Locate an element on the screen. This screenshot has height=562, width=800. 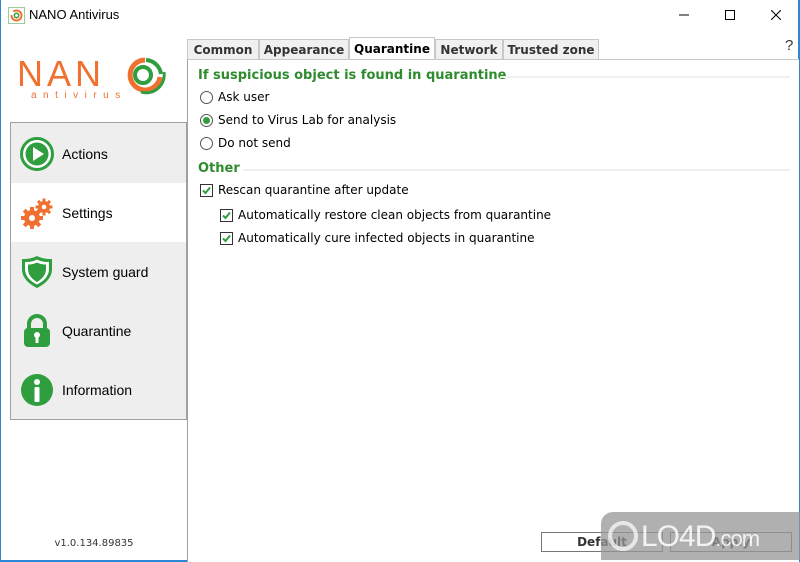
sidebar-item-quarantine: Quarantine is located at coordinates (98, 330).